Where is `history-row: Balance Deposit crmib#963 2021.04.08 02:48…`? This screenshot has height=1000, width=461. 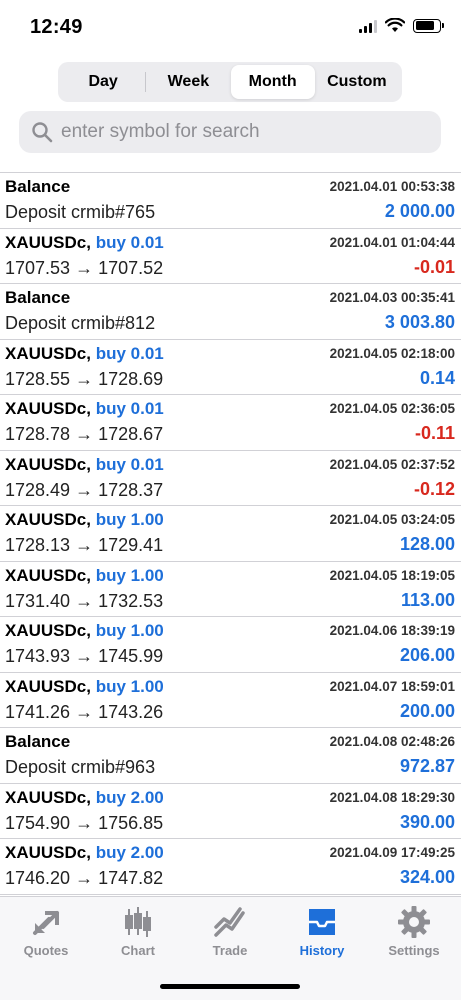 history-row: Balance Deposit crmib#963 2021.04.08 02:48… is located at coordinates (230, 756).